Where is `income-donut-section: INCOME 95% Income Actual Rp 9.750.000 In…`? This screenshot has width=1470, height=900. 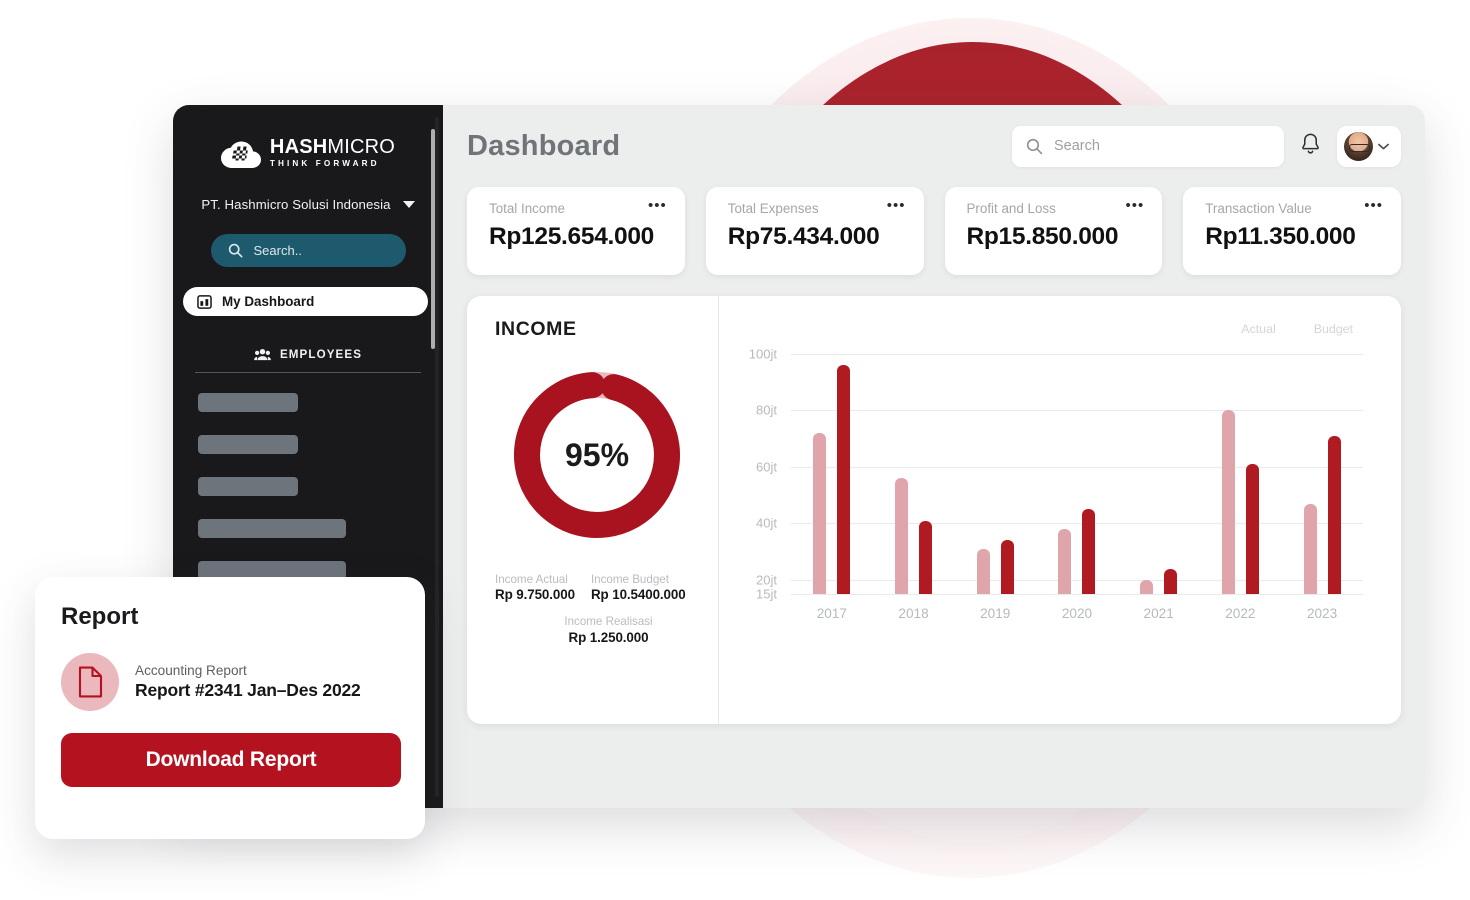 income-donut-section: INCOME 95% Income Actual Rp 9.750.000 In… is located at coordinates (593, 510).